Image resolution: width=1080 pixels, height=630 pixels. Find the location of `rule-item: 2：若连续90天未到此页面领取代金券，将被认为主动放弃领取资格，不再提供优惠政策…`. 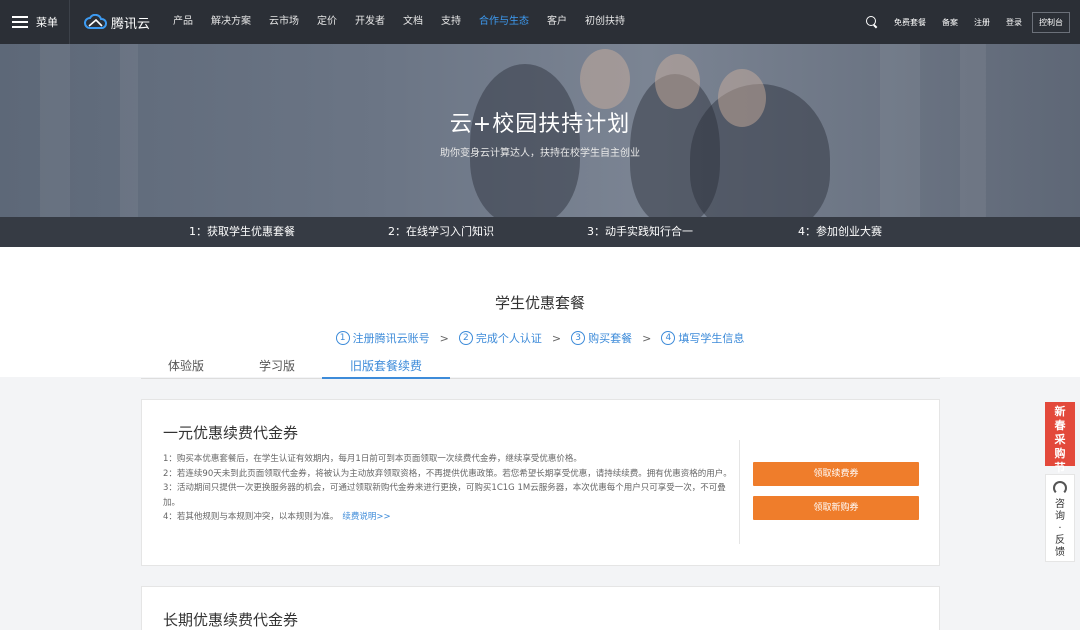

rule-item: 2：若连续90天未到此页面领取代金券，将被认为主动放弃领取资格，不再提供优惠政策… is located at coordinates (447, 473).